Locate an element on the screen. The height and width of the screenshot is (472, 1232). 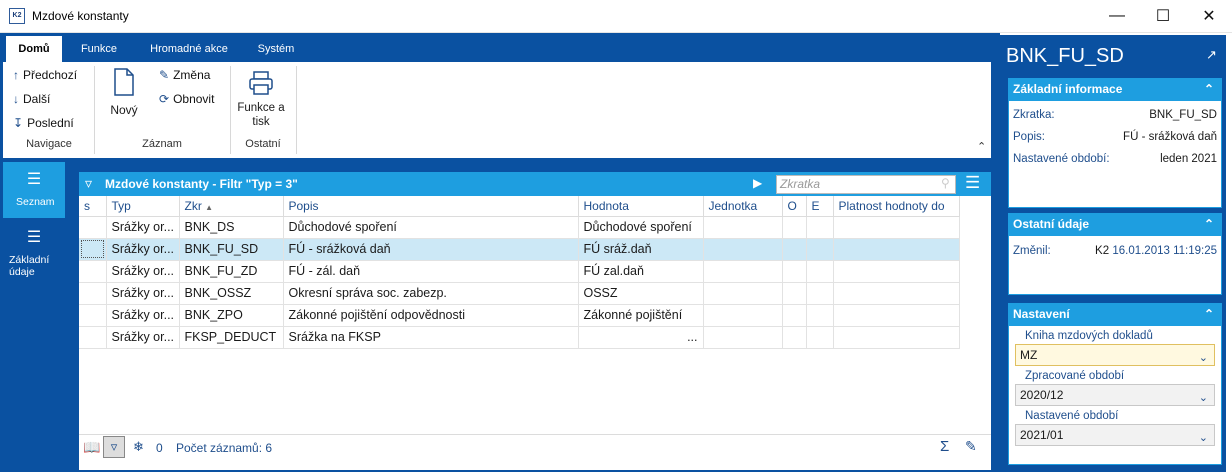
col-header: Platnost hodnoty do is located at coordinates (896, 206).